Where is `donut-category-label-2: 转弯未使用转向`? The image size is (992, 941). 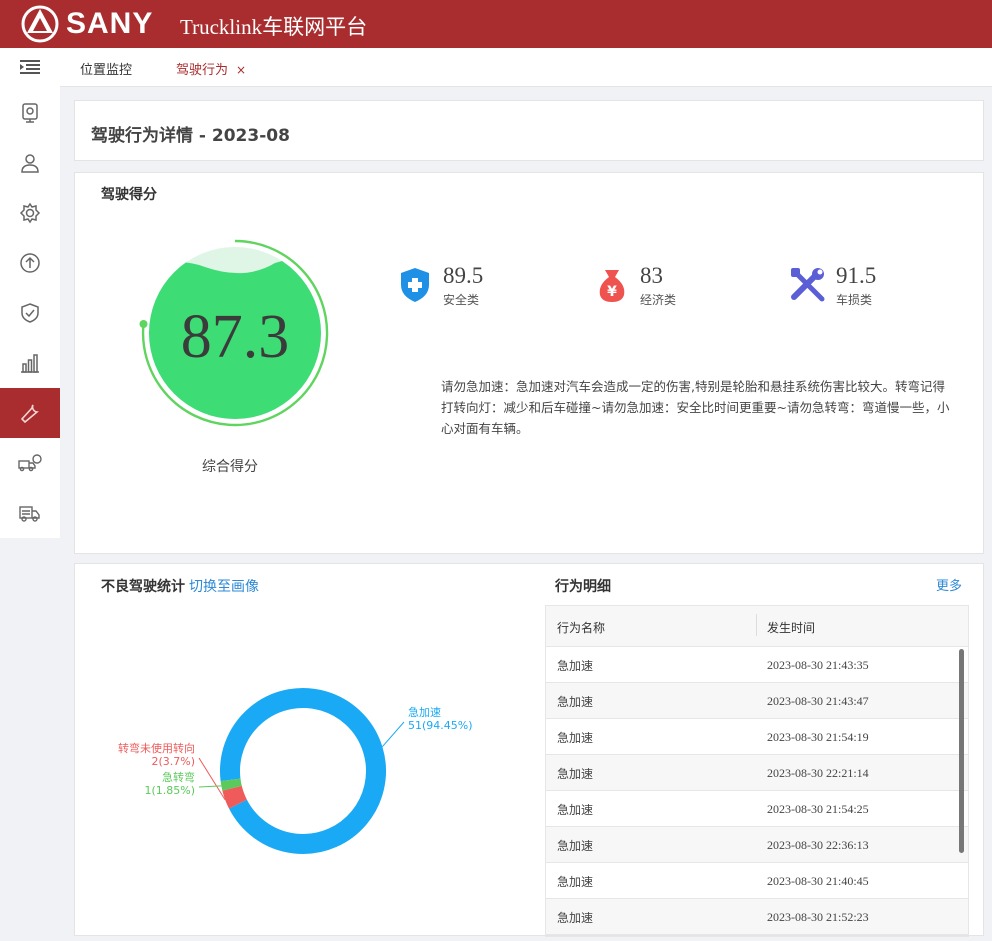
donut-category-label-2: 转弯未使用转向 is located at coordinates (156, 748).